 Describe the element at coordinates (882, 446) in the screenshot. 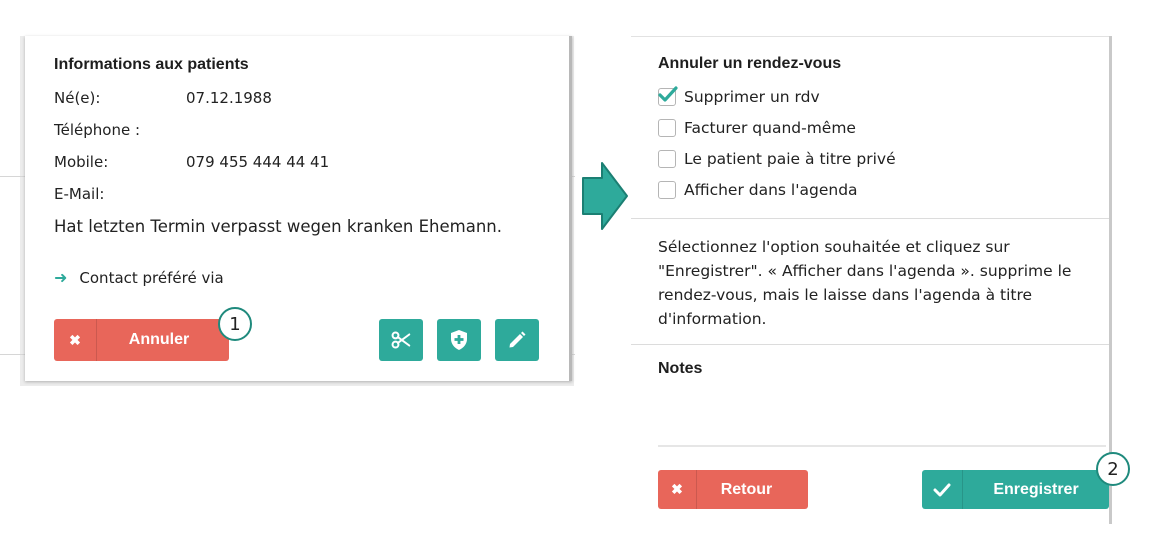

I see `notes-field` at that location.